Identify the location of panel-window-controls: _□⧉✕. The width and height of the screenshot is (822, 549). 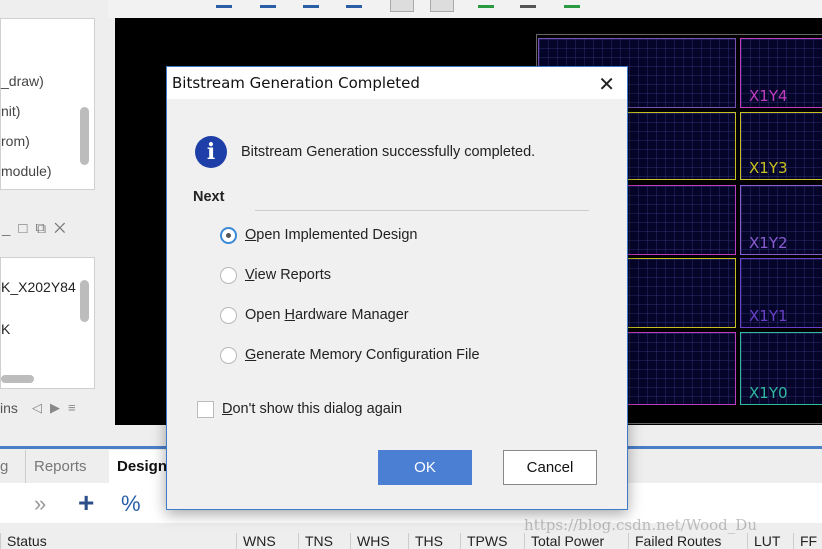
(47, 228).